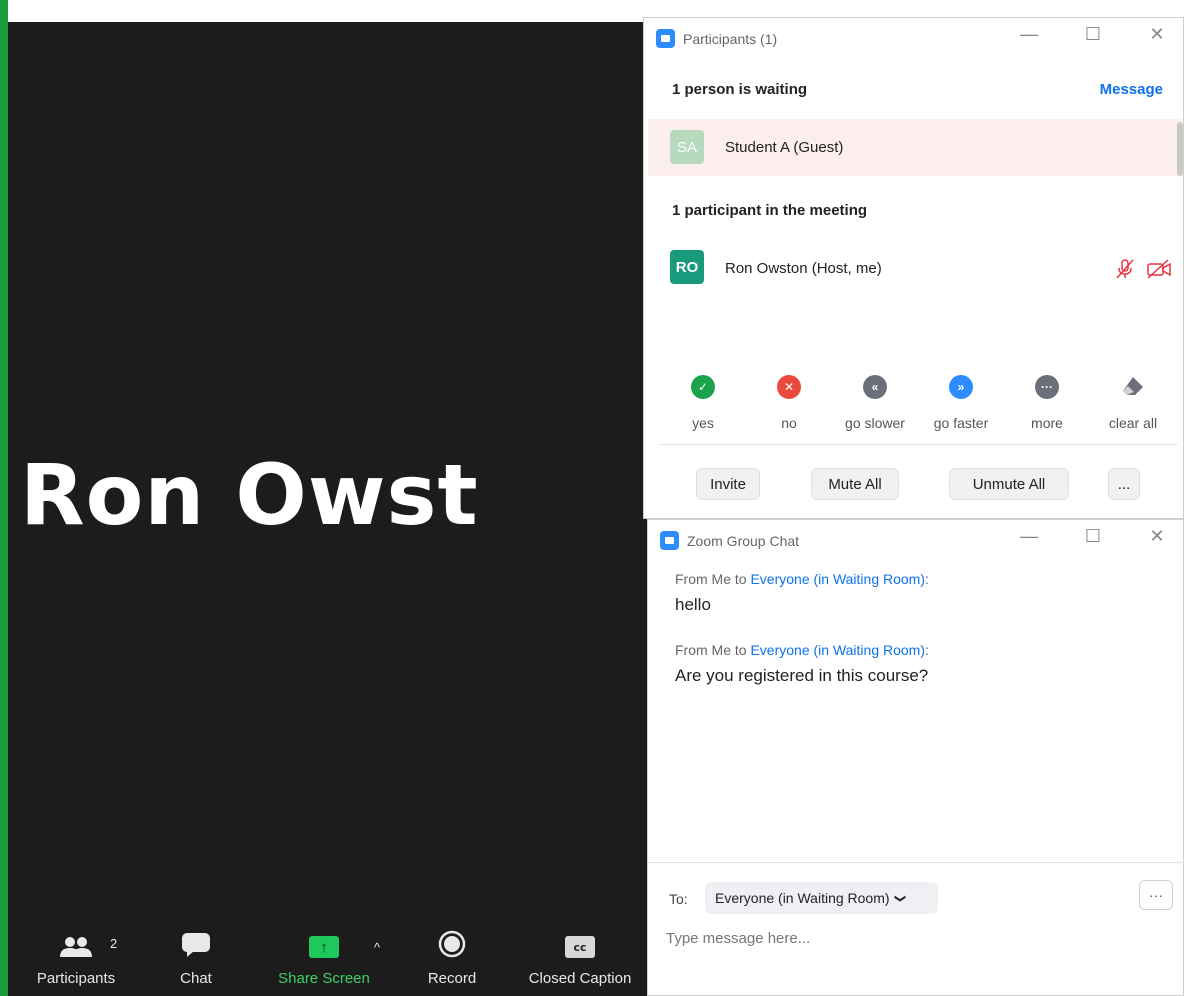 The width and height of the screenshot is (1184, 996). Describe the element at coordinates (961, 423) in the screenshot. I see `reaction-label: go faster` at that location.